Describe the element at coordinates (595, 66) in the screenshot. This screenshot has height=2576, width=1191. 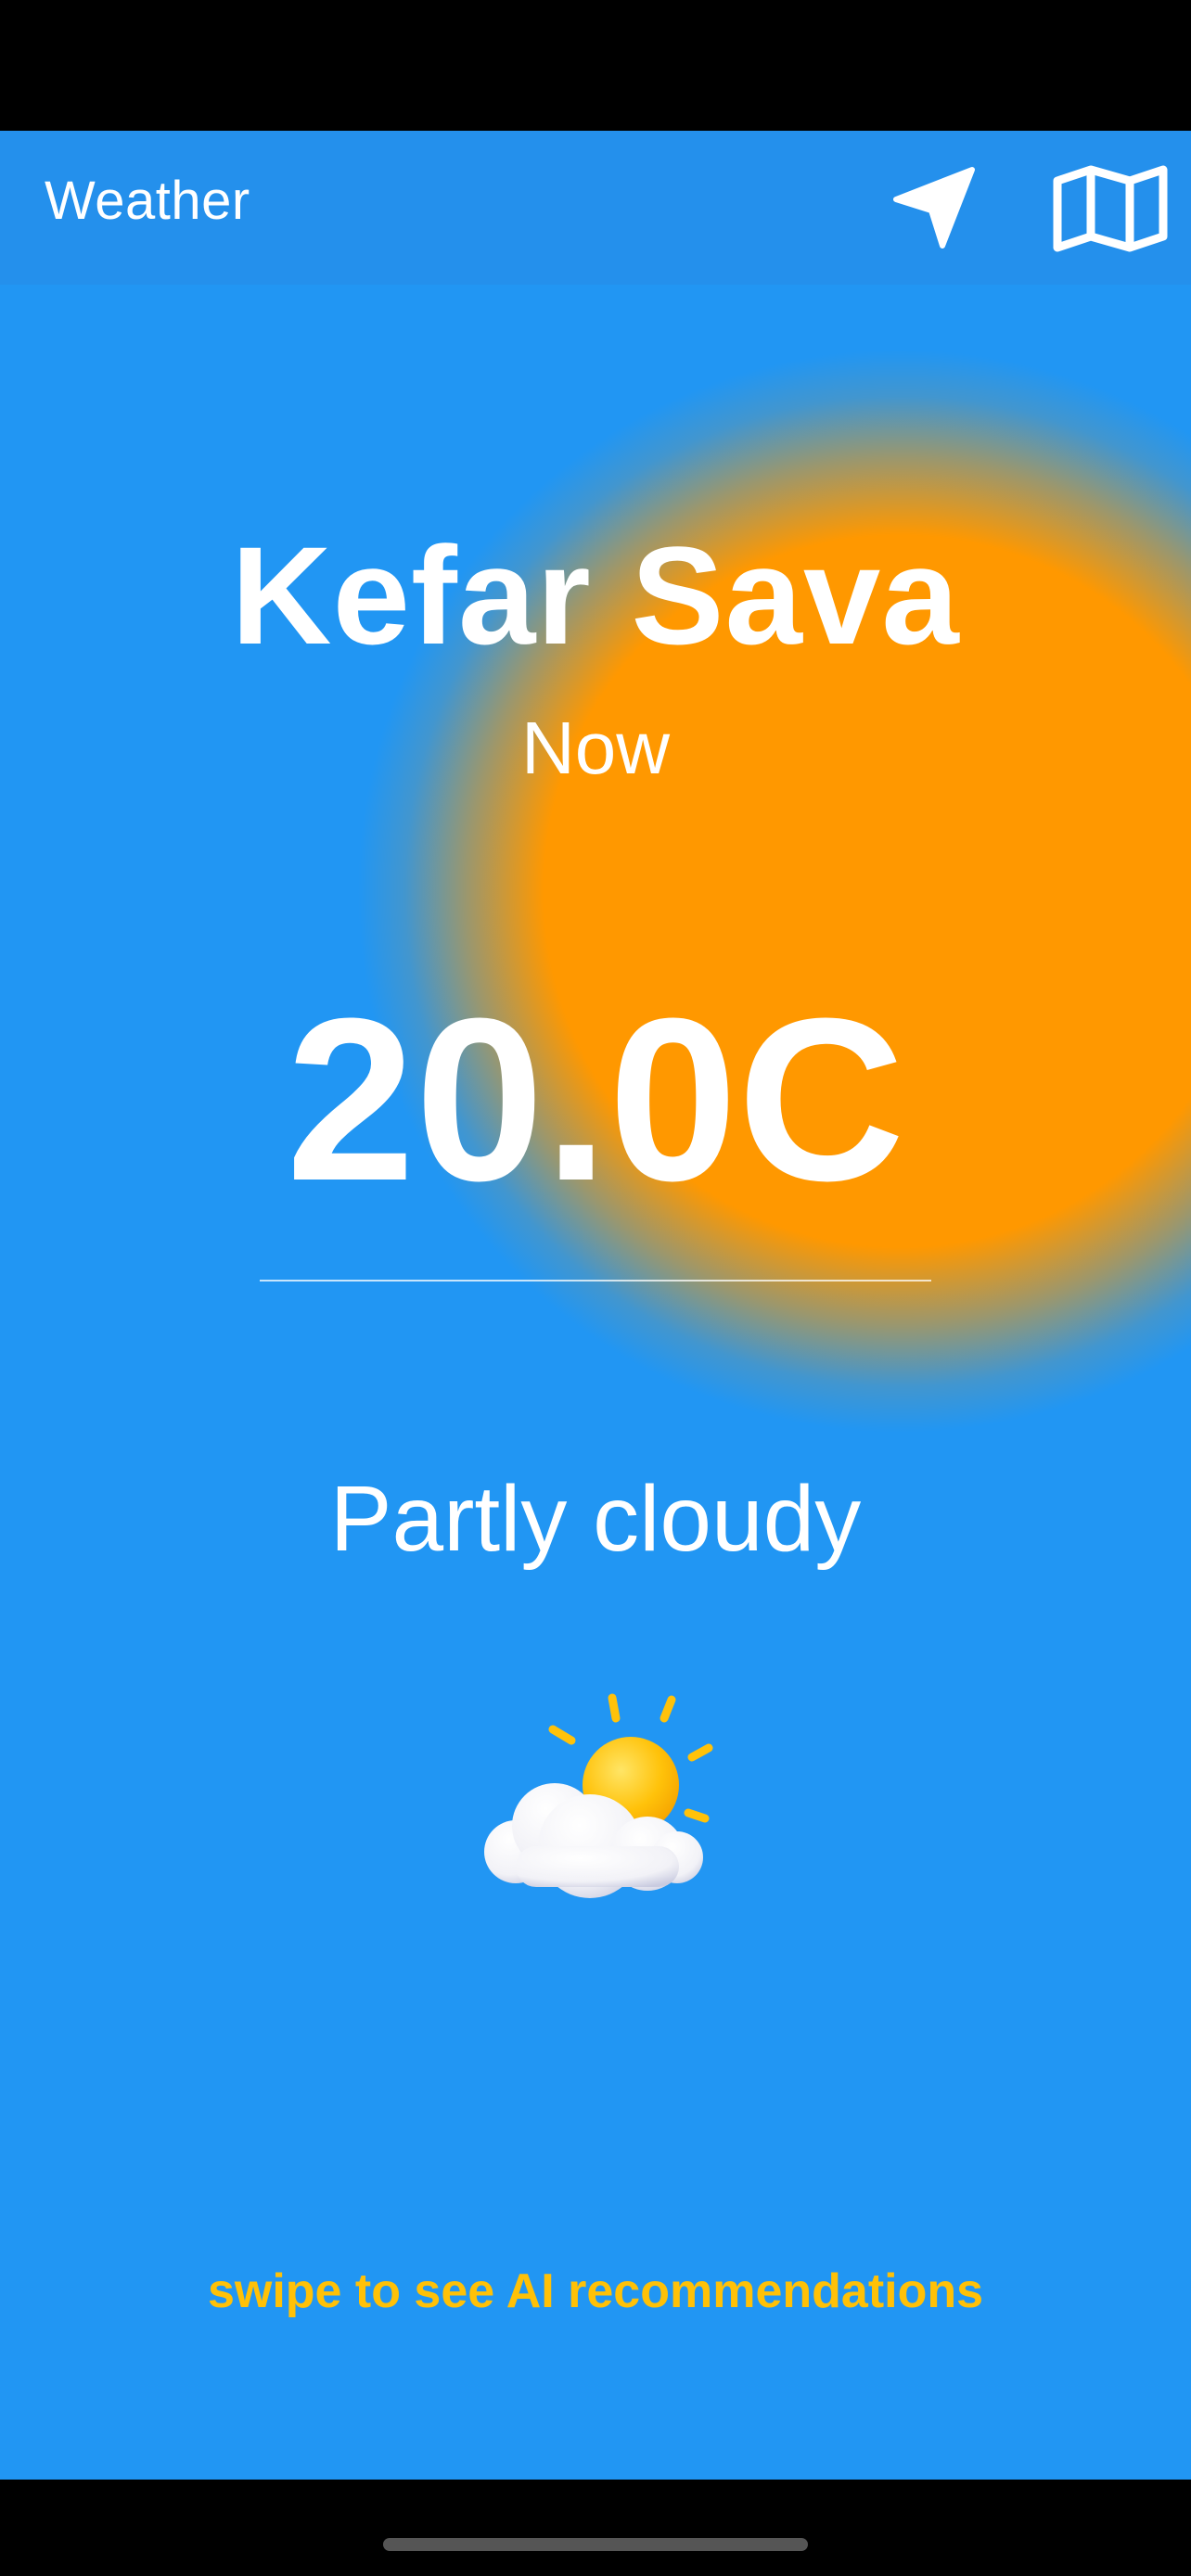
I see `status-bar` at that location.